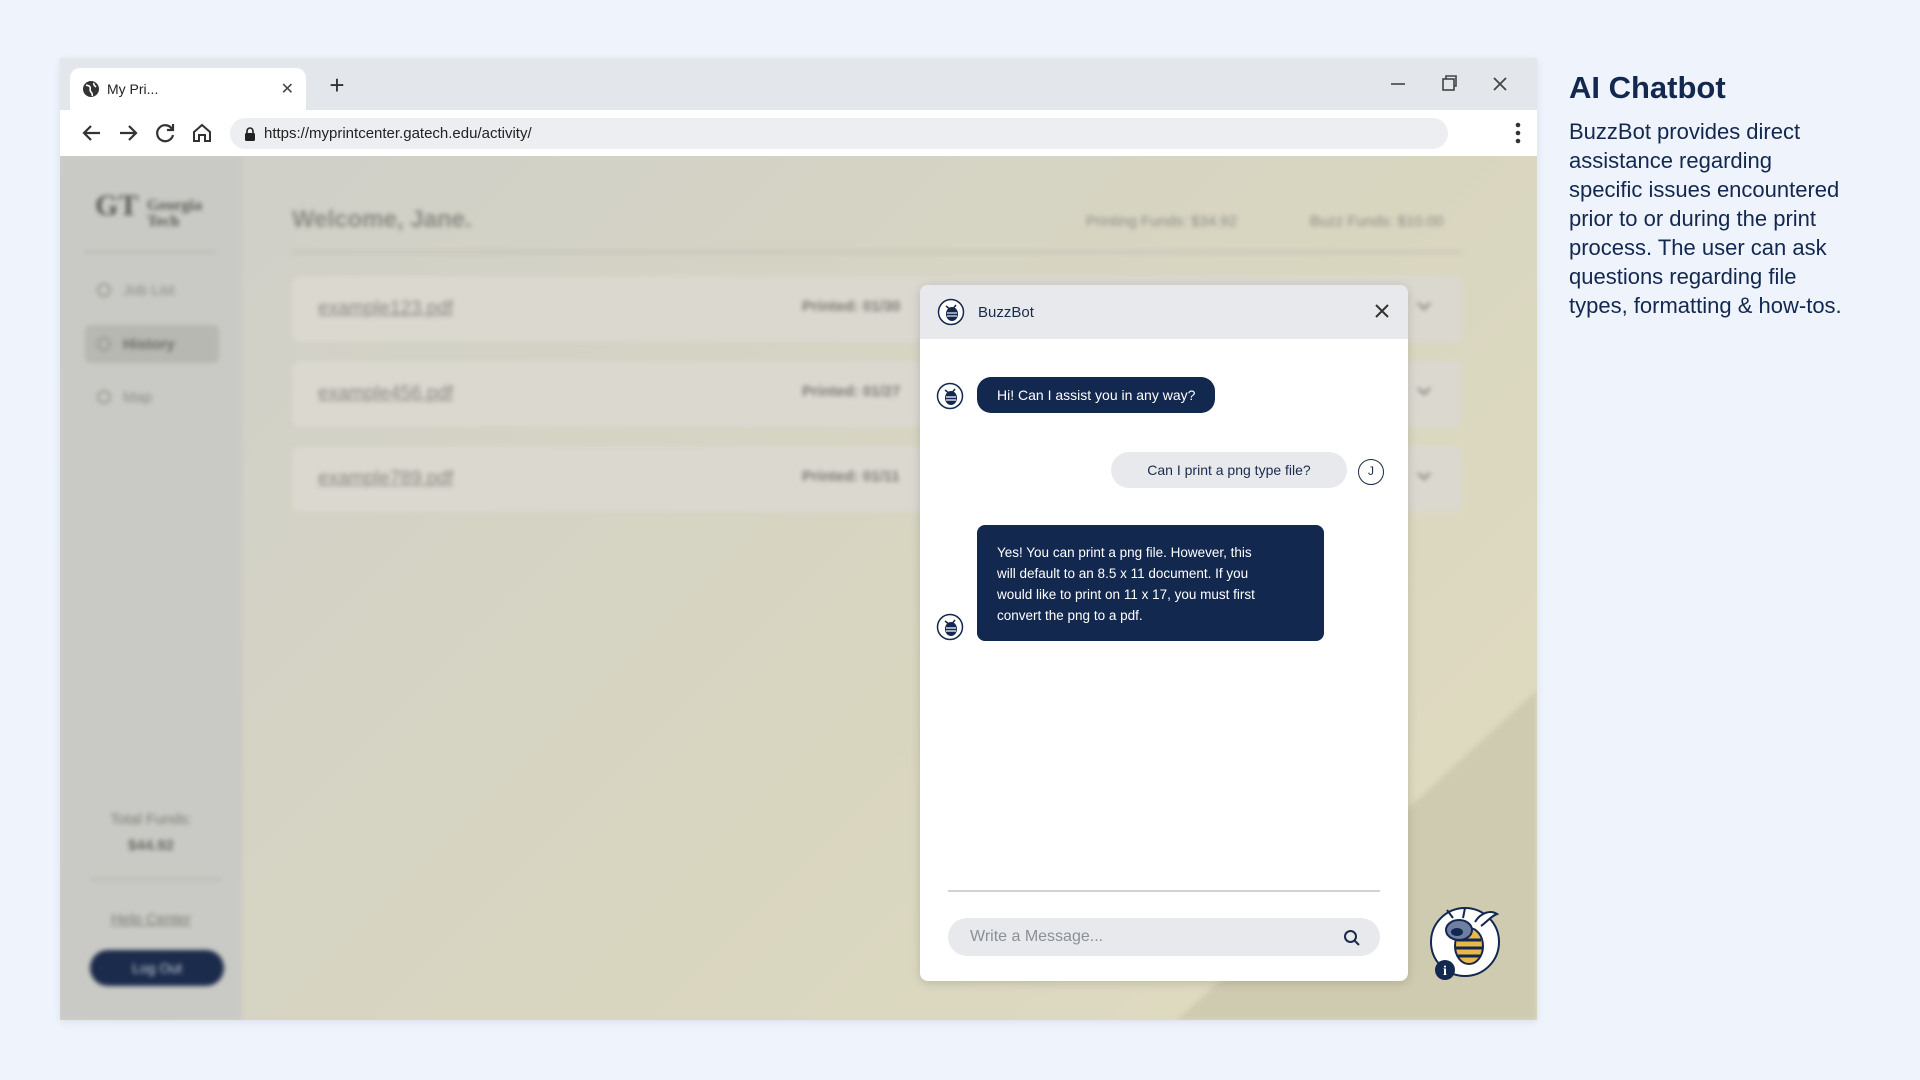  What do you see at coordinates (1398, 84) in the screenshot?
I see `minimize-icon` at bounding box center [1398, 84].